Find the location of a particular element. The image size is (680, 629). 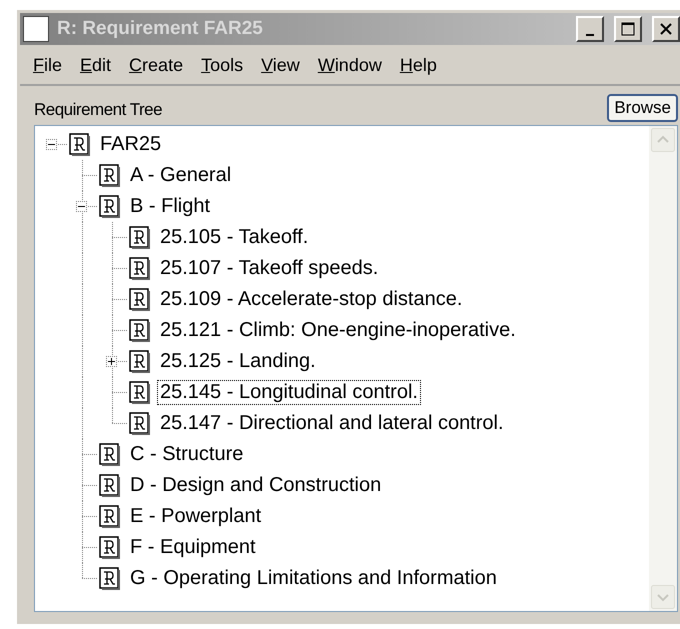

app-icon is located at coordinates (36, 29).